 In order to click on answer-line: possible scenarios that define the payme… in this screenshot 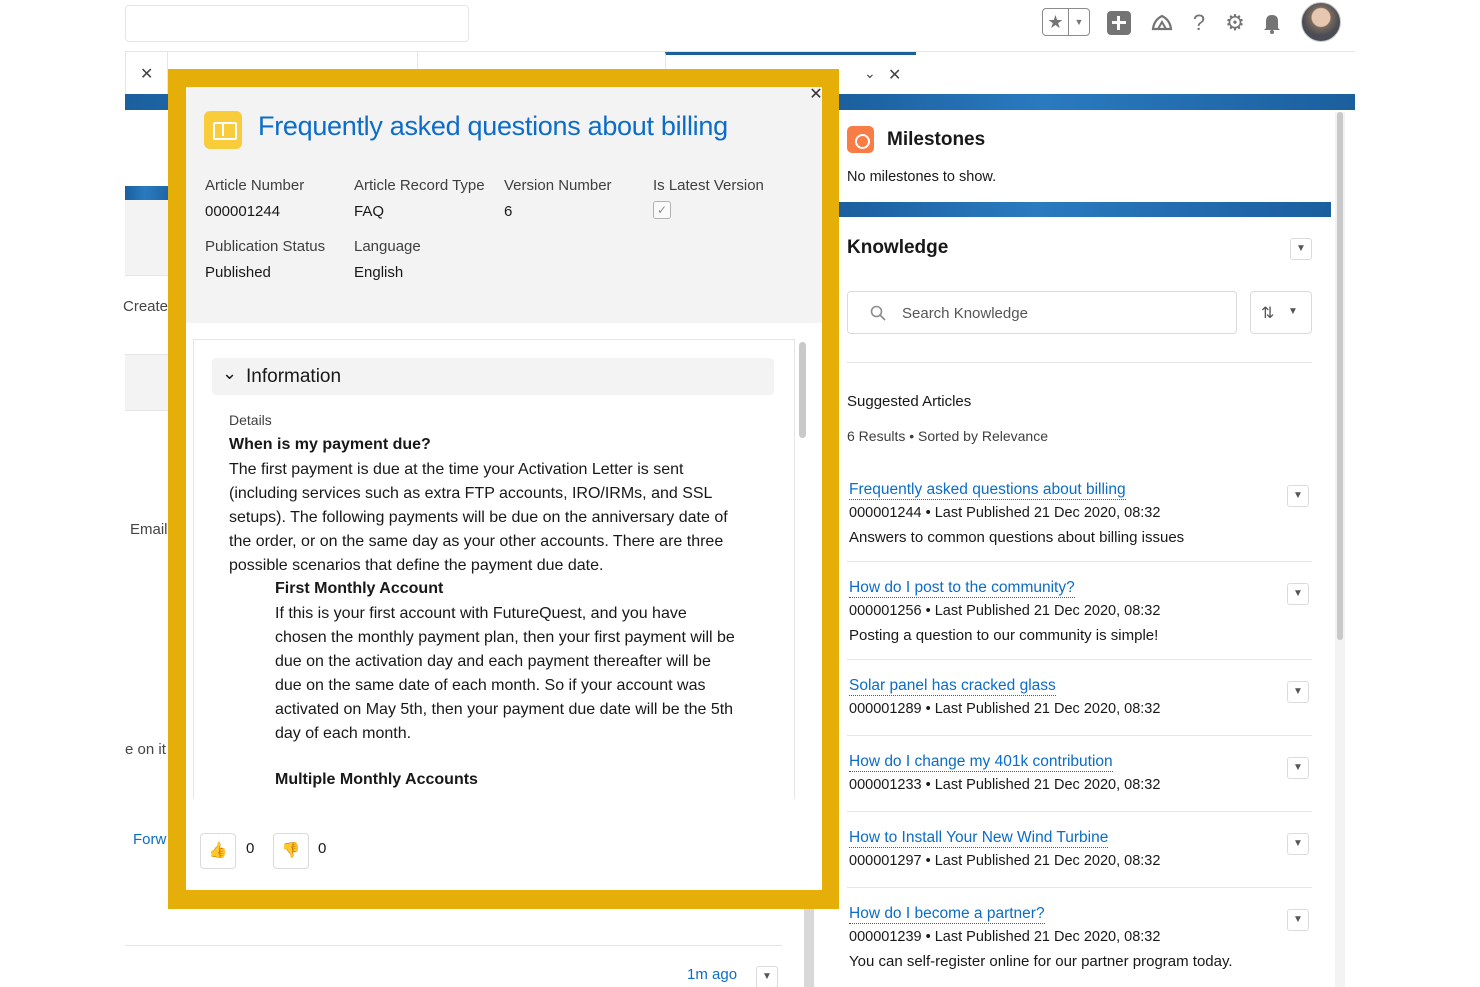, I will do `click(416, 565)`.